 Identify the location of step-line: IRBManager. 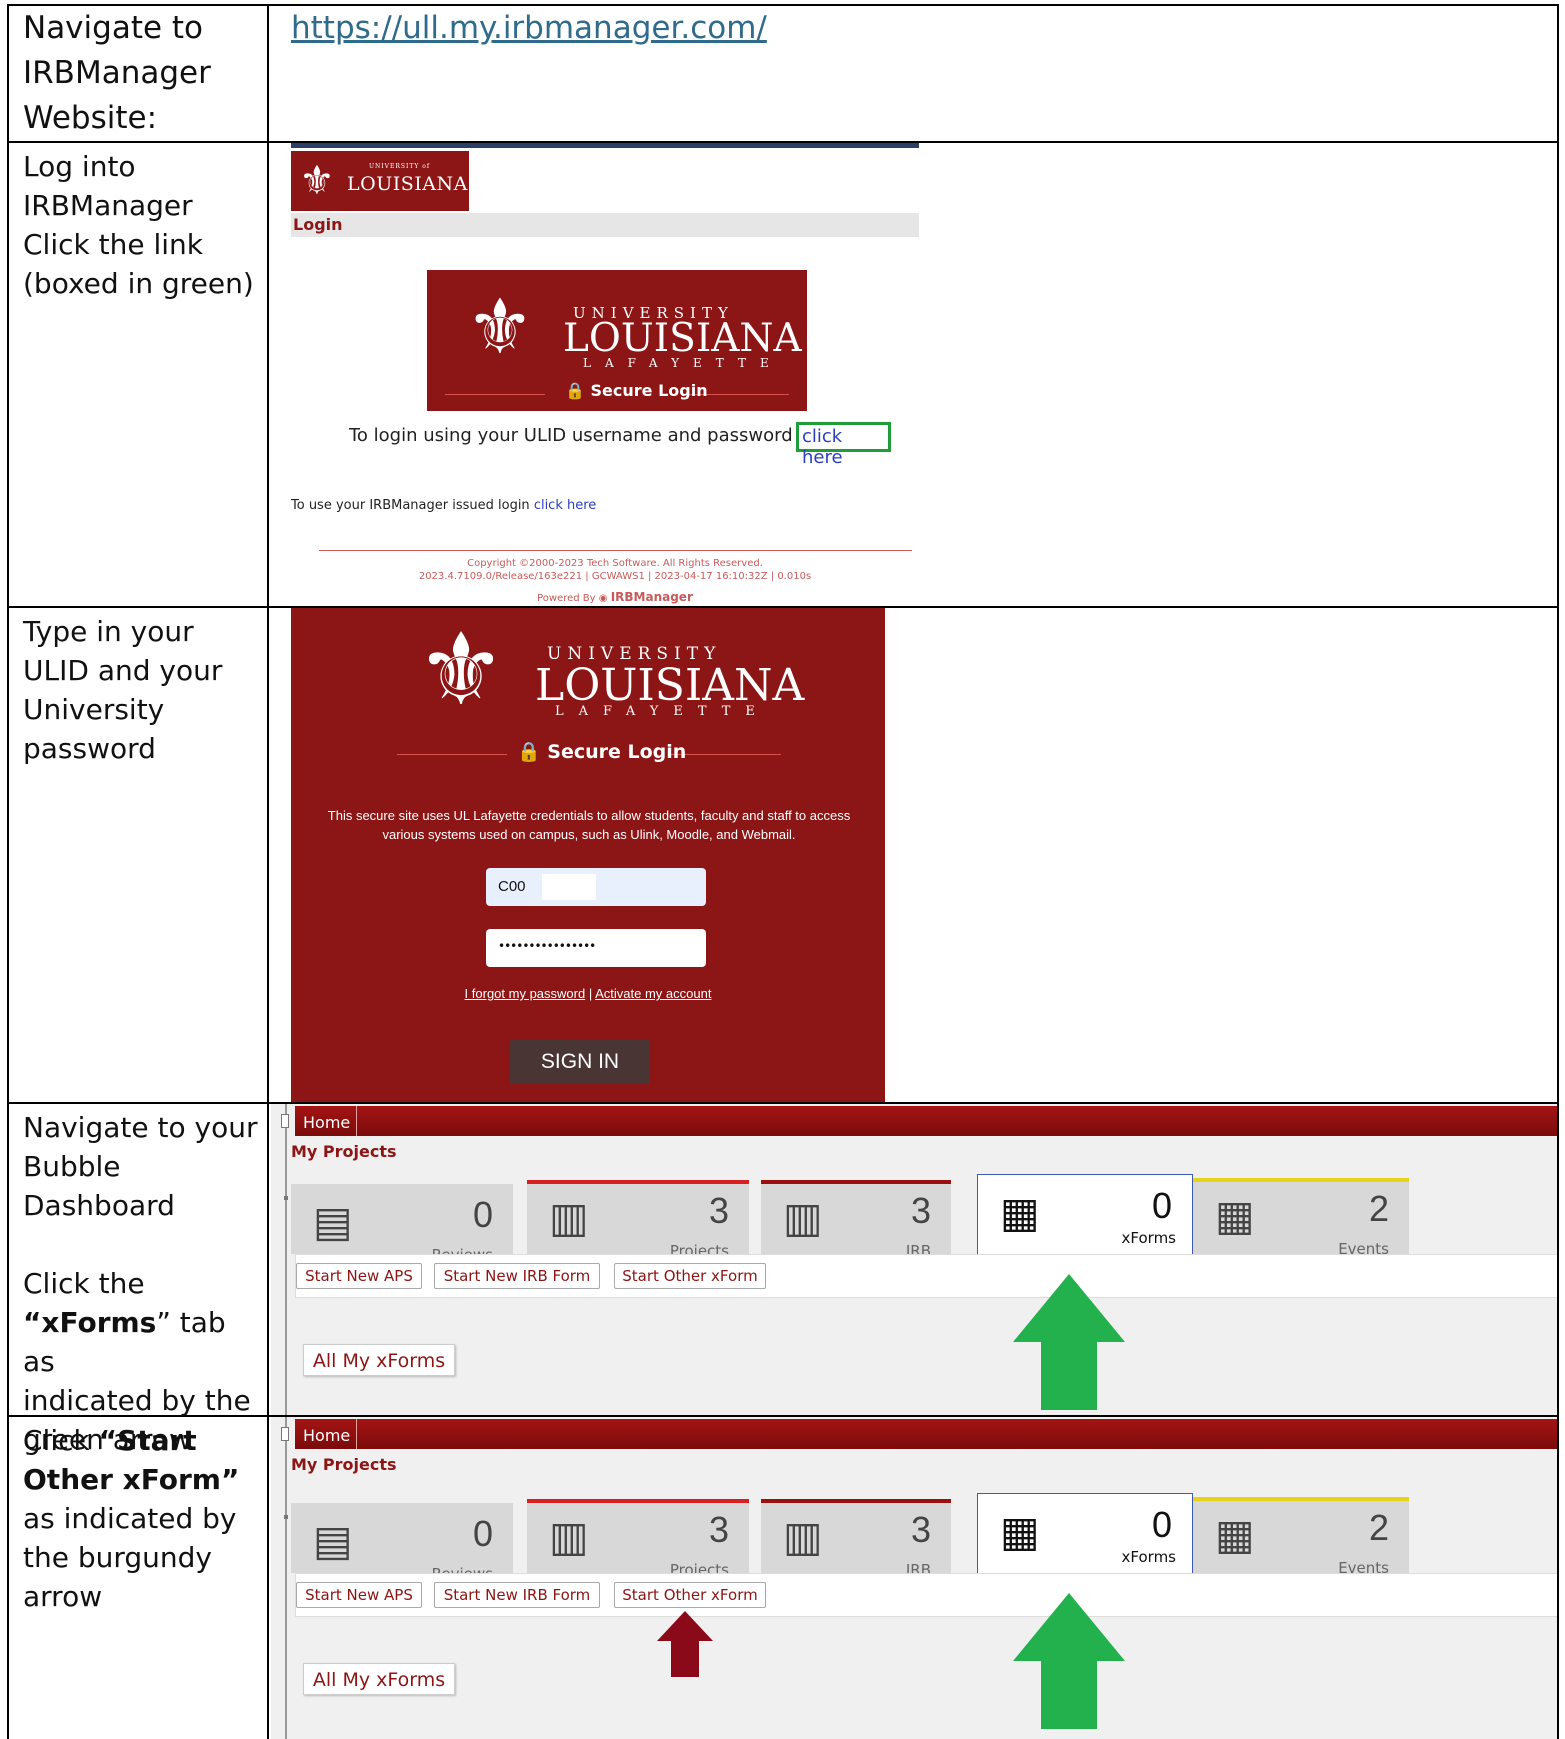
(117, 73).